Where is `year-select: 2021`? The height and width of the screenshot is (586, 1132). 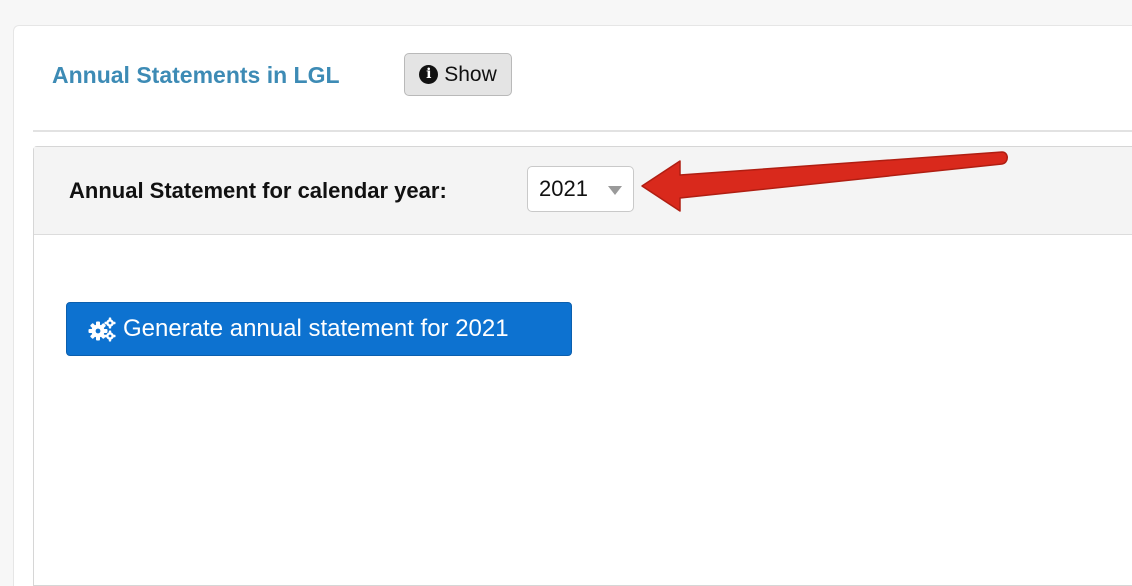 year-select: 2021 is located at coordinates (580, 189).